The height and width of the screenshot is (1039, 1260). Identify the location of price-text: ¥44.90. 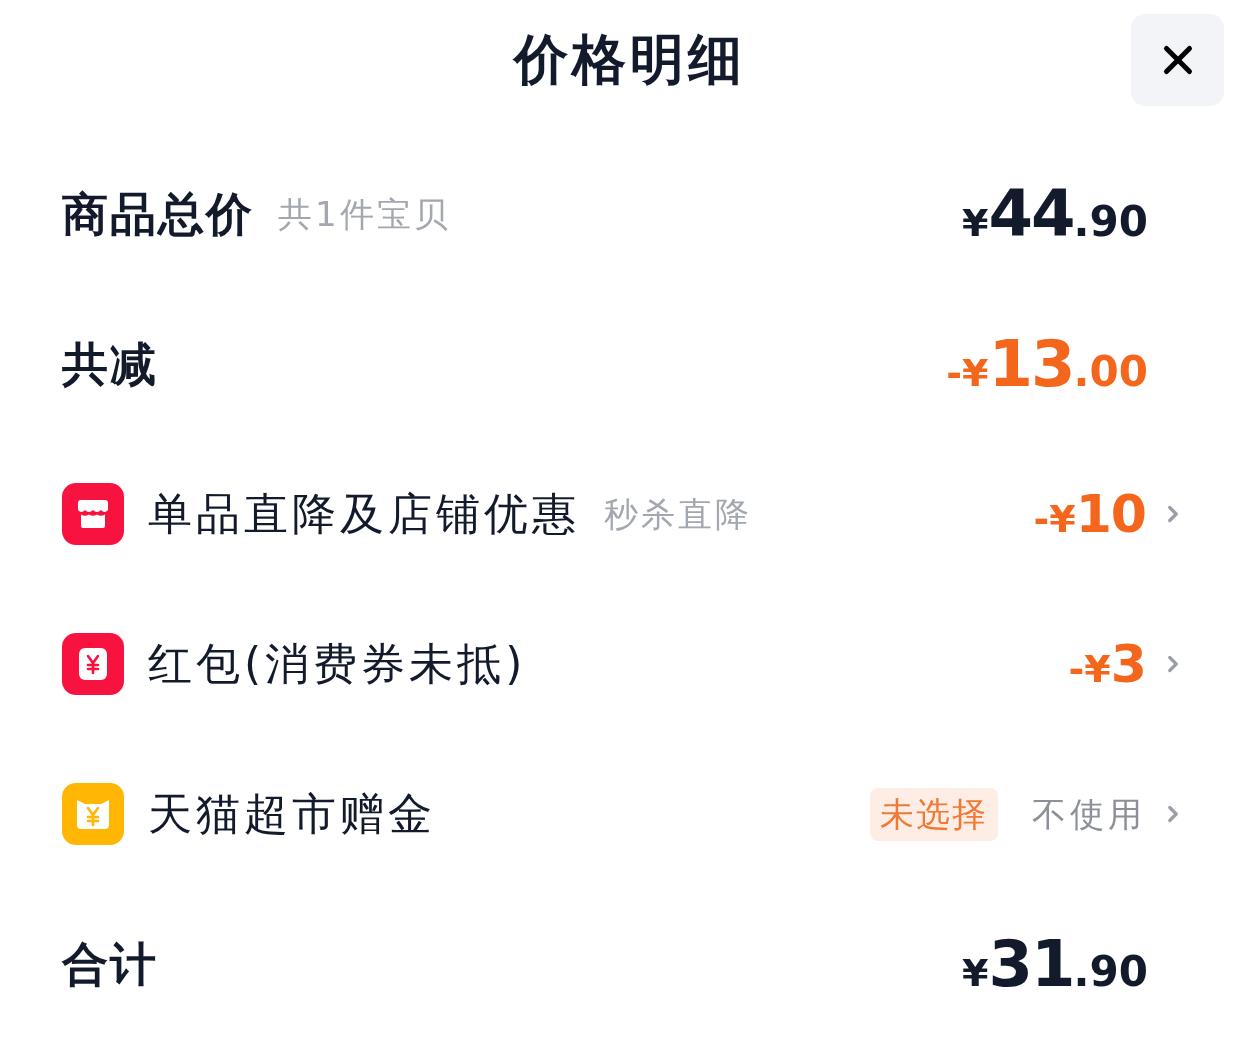
(1055, 214).